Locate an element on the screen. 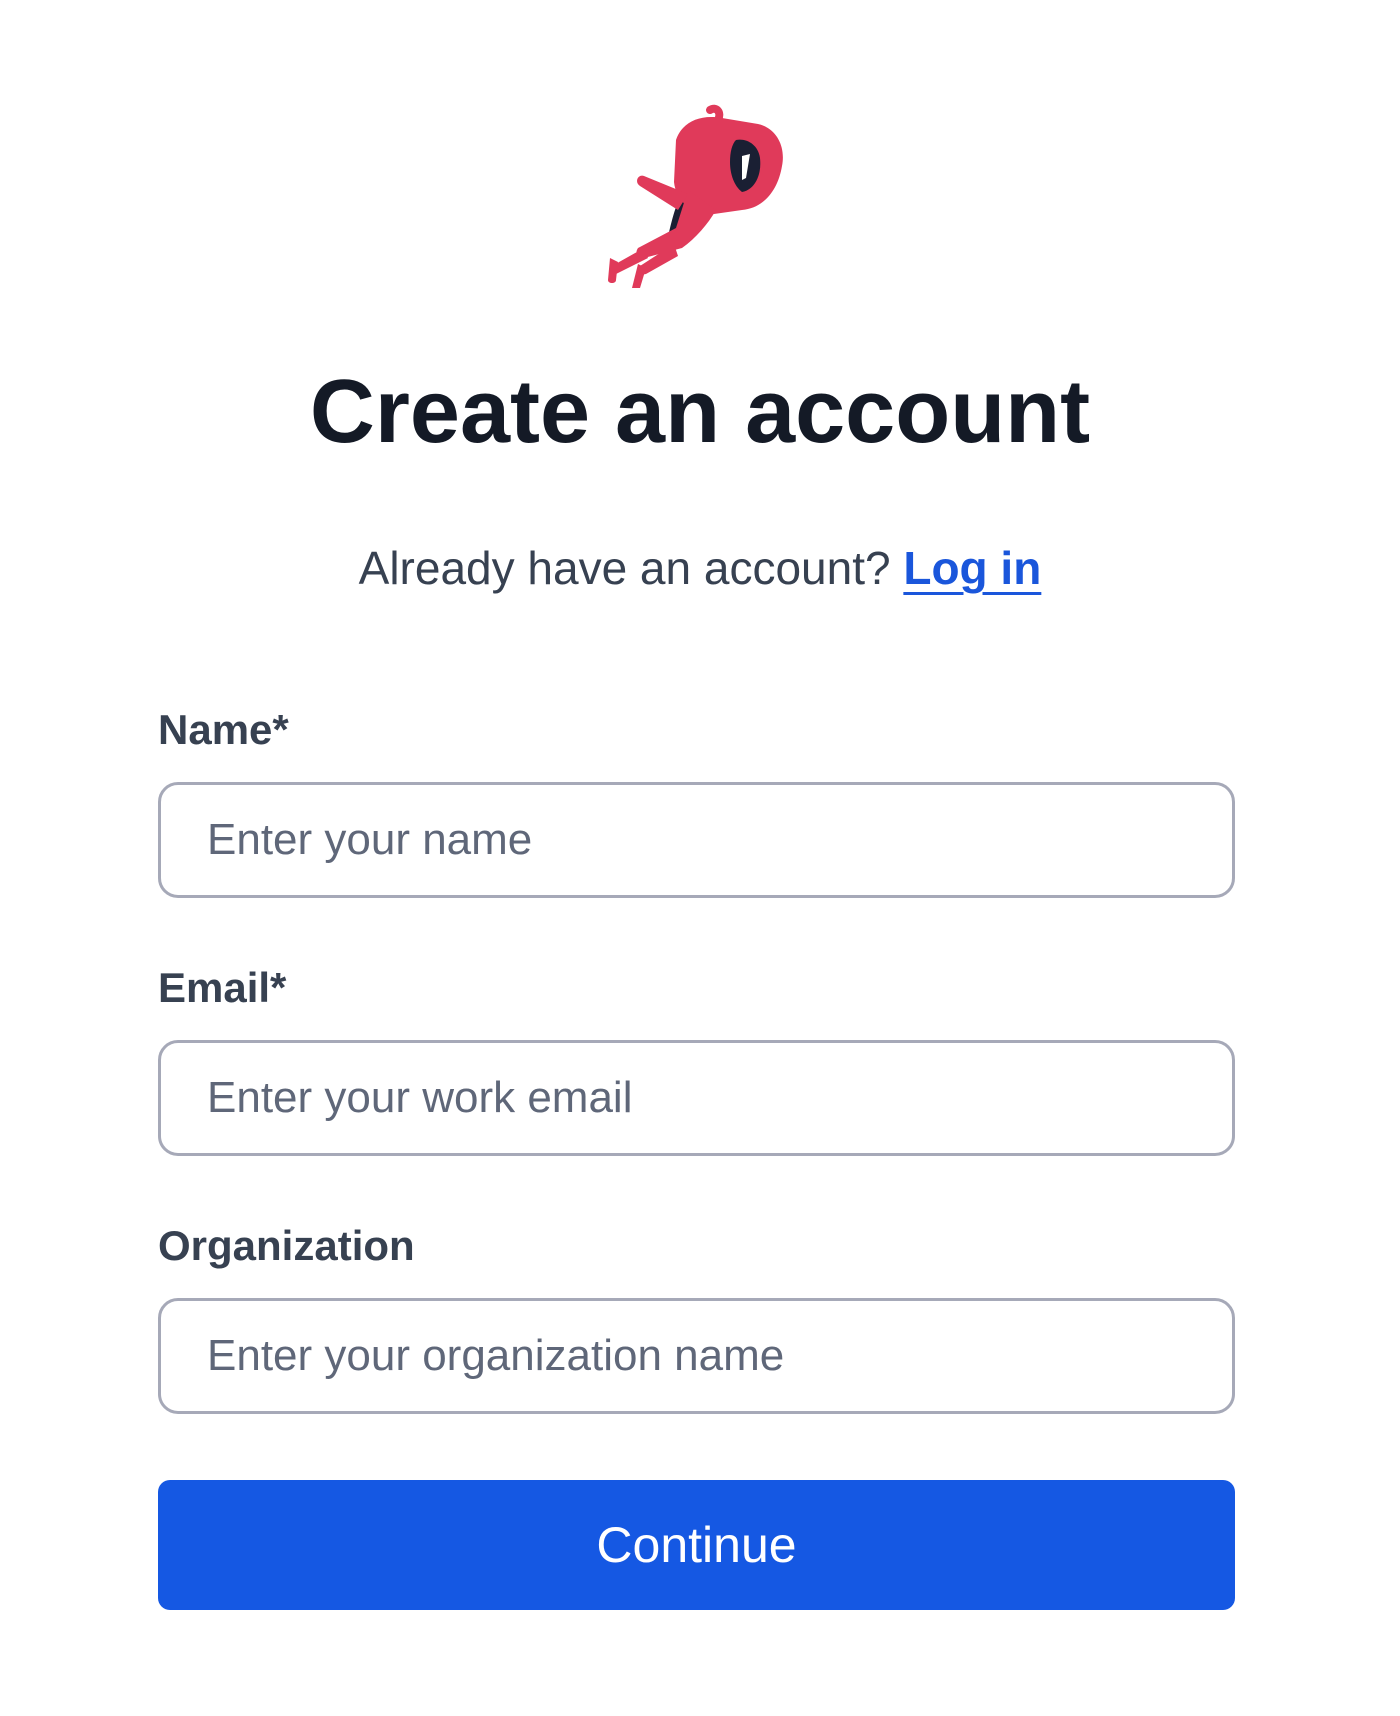  continue-button: Continue is located at coordinates (696, 1545).